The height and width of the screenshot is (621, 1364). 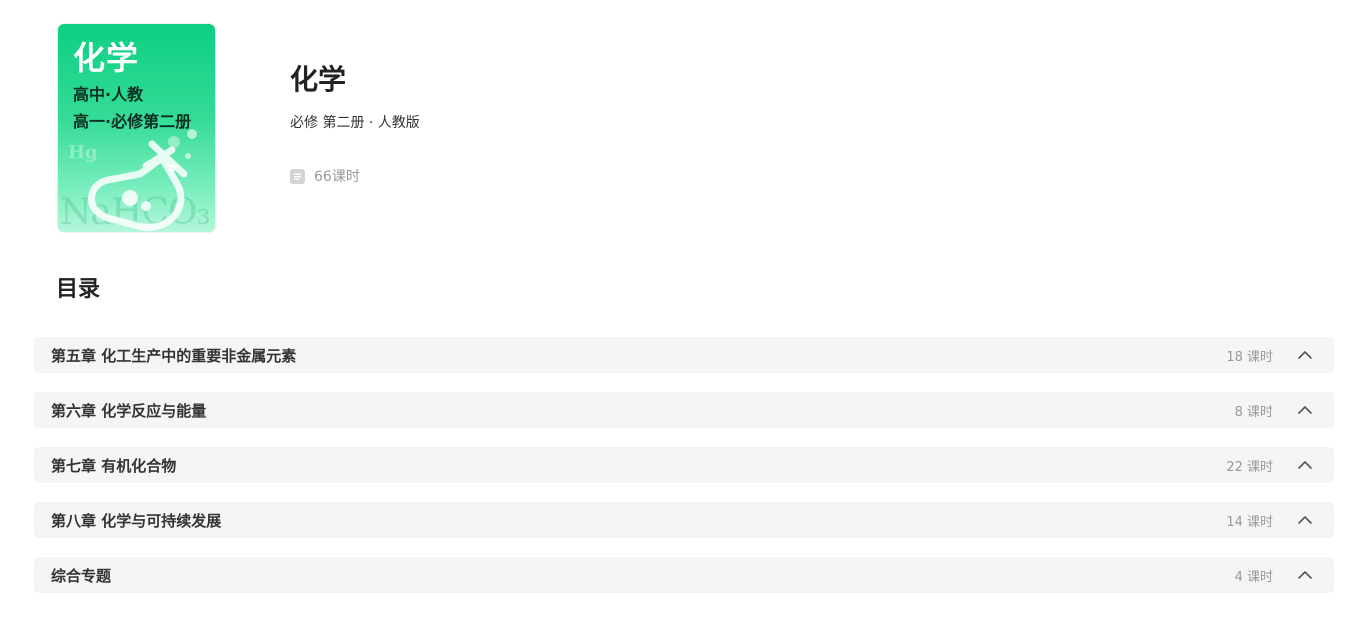 I want to click on chapter-title: 第六章 化学反应与能量, so click(x=129, y=410).